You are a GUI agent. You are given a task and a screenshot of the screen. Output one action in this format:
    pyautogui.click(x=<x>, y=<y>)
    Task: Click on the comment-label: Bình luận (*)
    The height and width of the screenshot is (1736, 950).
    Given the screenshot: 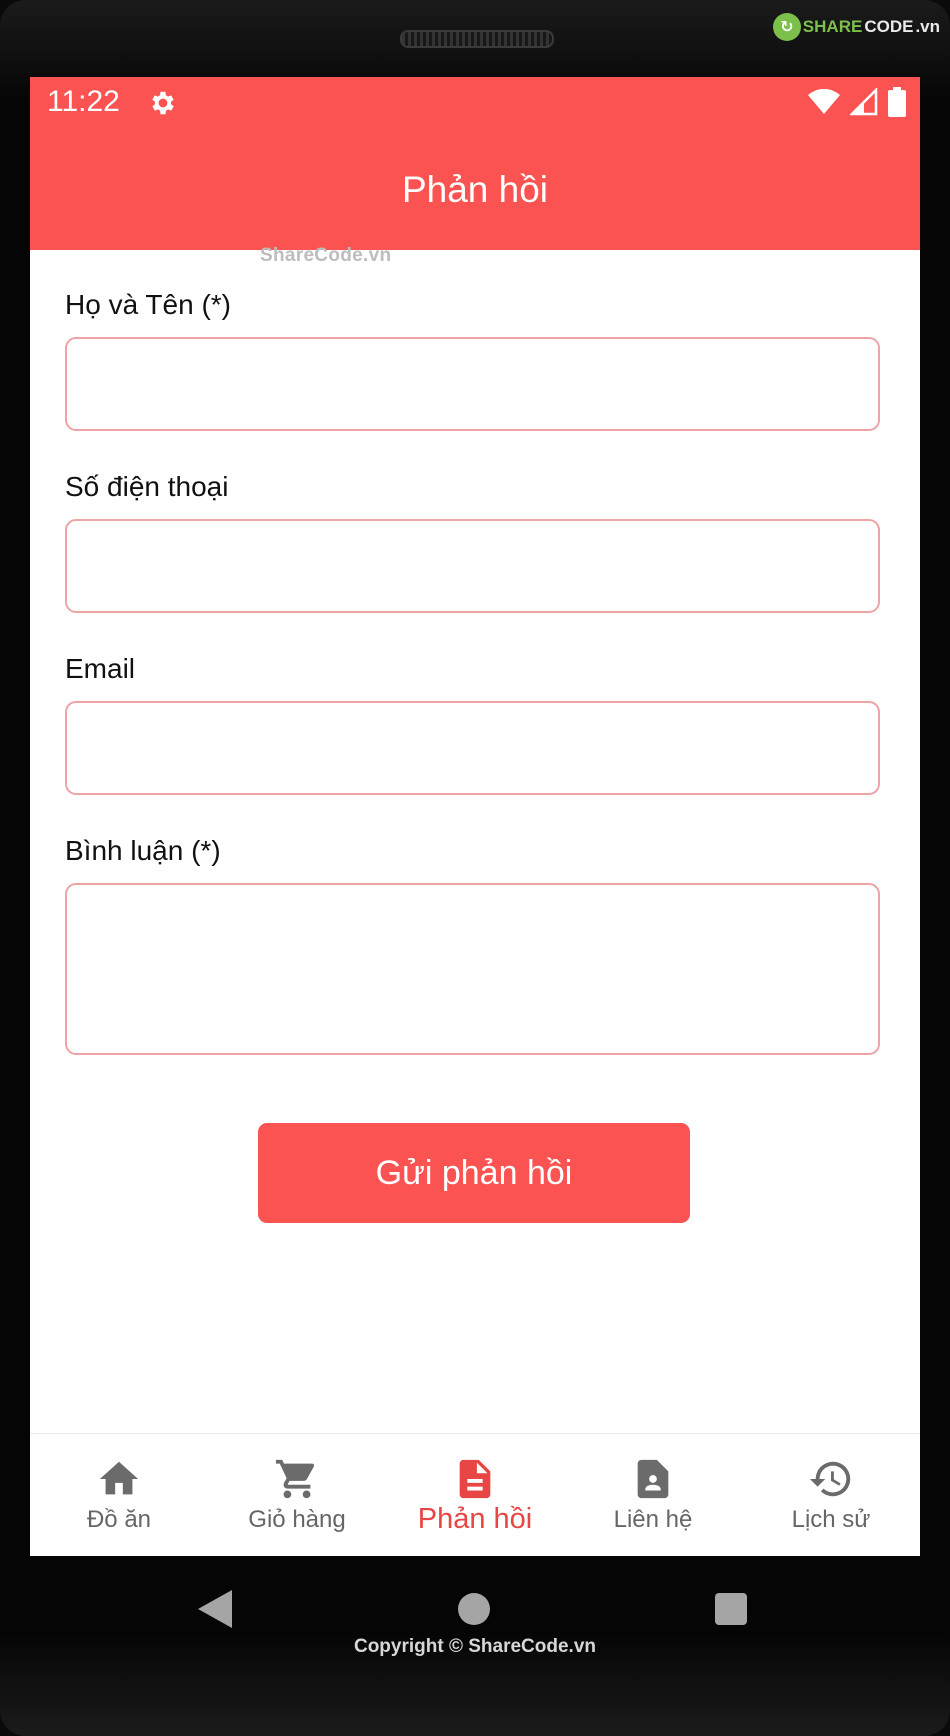 What is the action you would take?
    pyautogui.click(x=143, y=850)
    